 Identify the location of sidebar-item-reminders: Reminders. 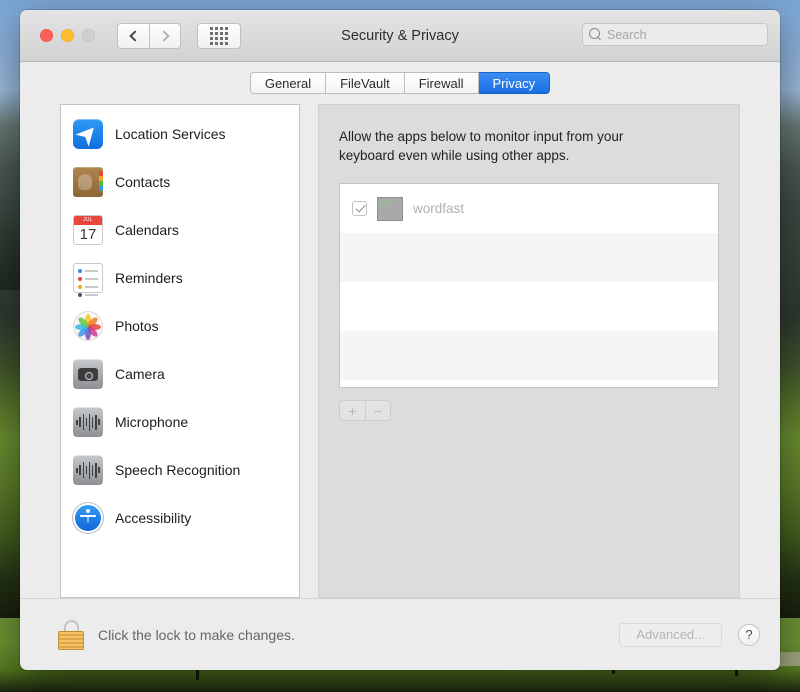
(180, 278).